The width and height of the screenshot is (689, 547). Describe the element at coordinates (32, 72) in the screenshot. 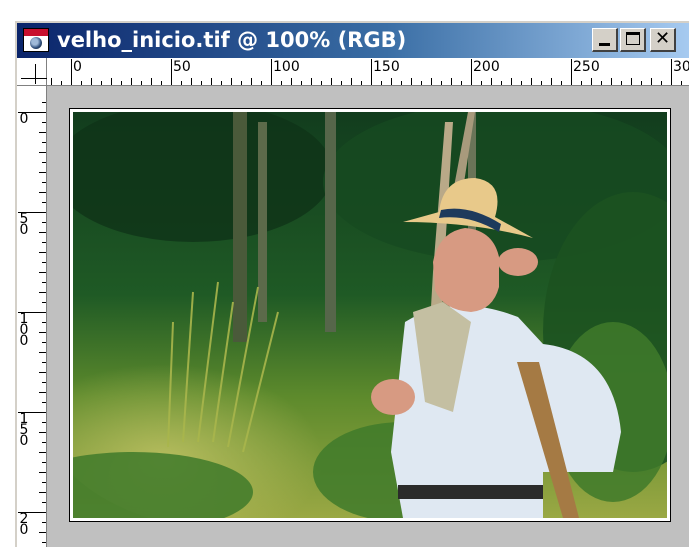

I see `ruler-origin` at that location.